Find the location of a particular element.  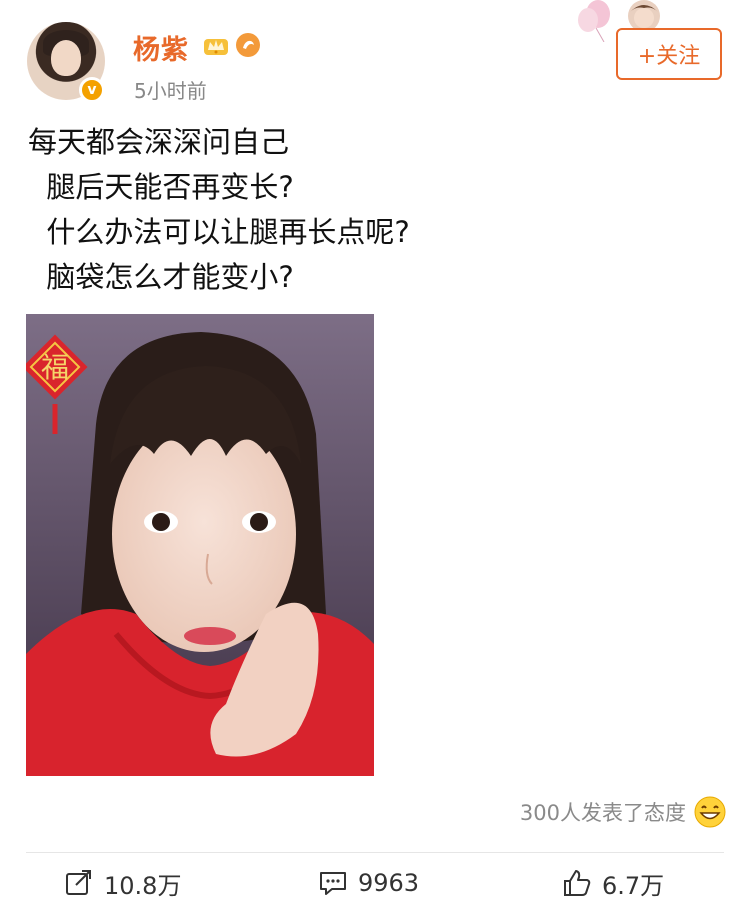

post-time: 5小时前 is located at coordinates (170, 91).